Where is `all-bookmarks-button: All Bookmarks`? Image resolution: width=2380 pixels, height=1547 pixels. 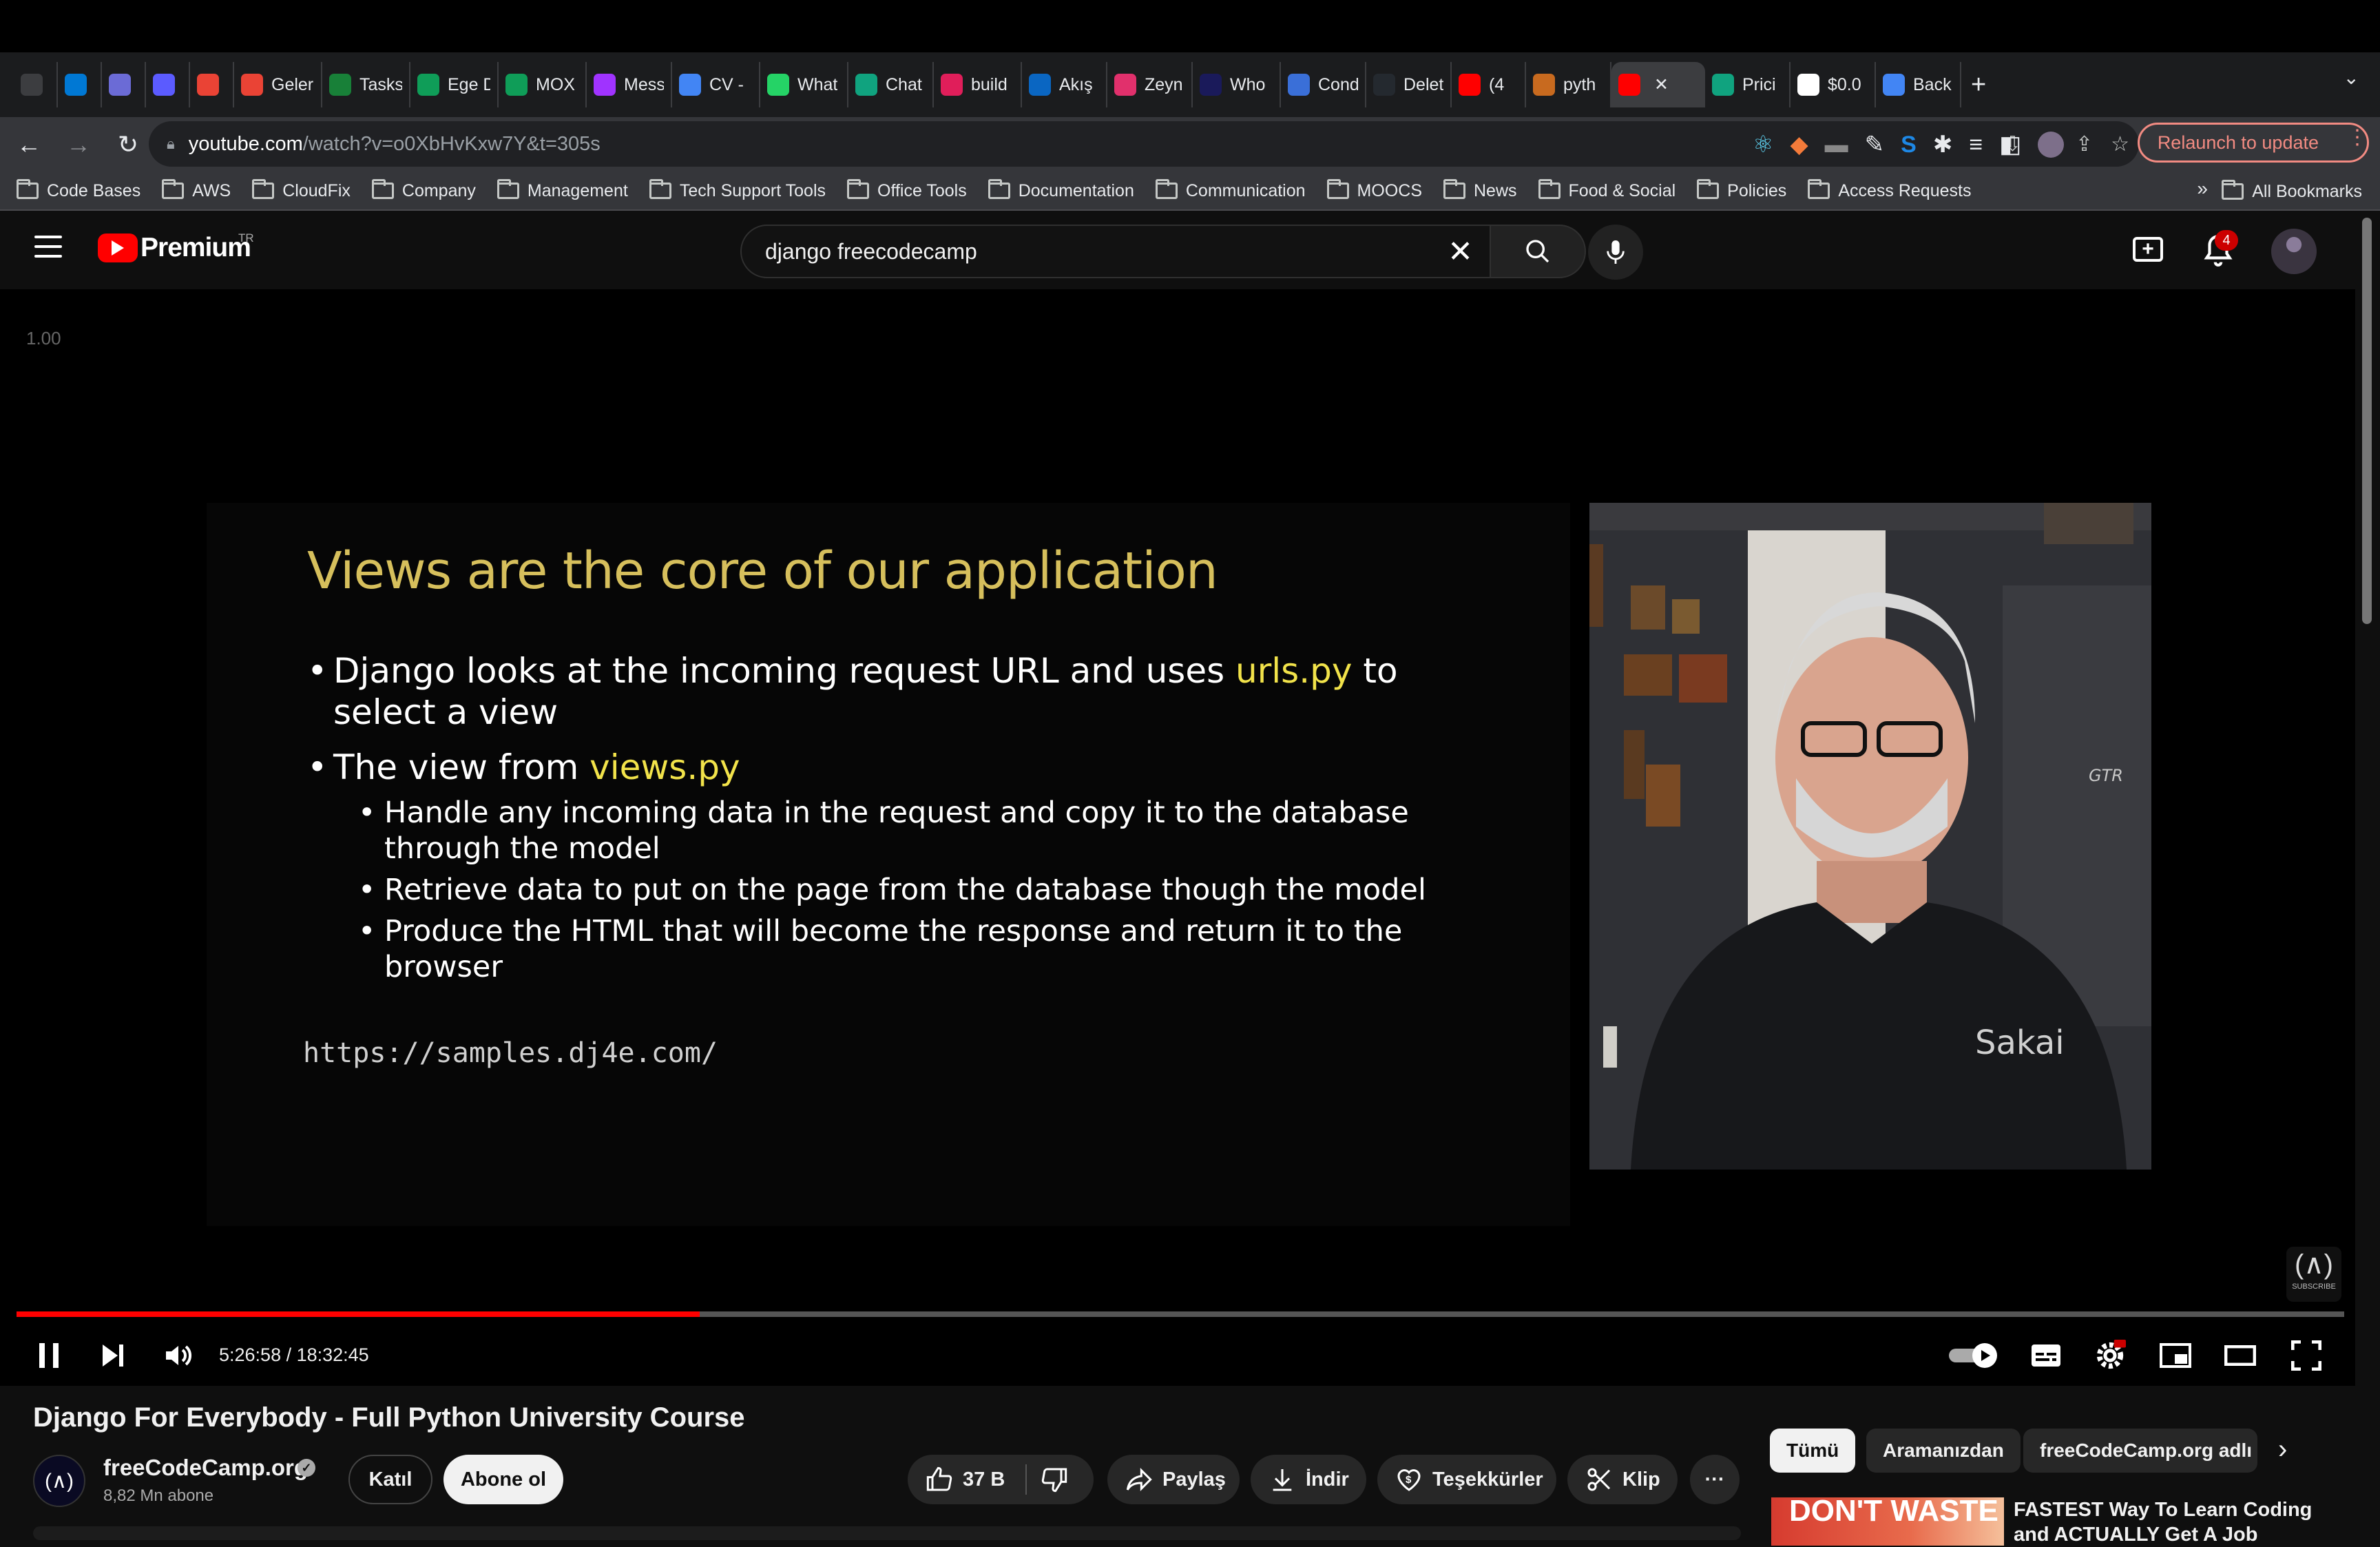
all-bookmarks-button: All Bookmarks is located at coordinates (2292, 192).